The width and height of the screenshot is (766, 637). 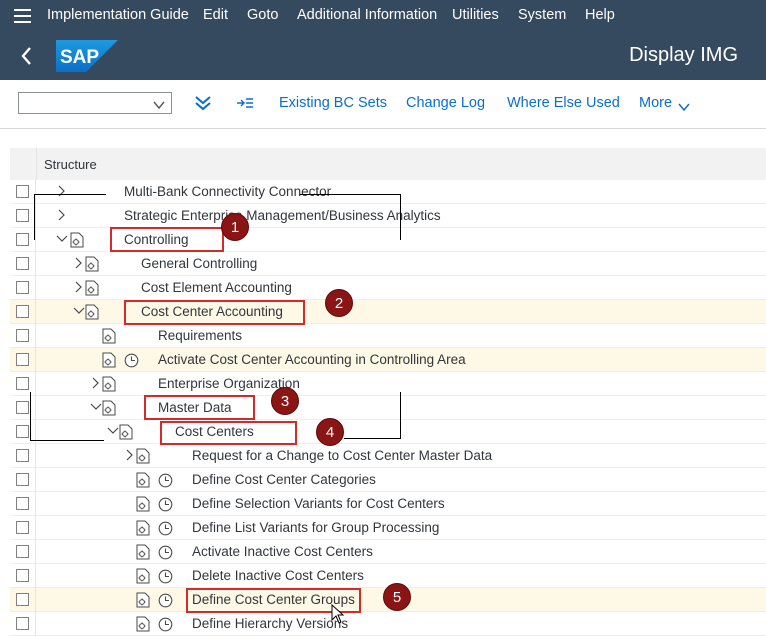 I want to click on tree-row-label: Define Hierarchy Versions, so click(x=270, y=623).